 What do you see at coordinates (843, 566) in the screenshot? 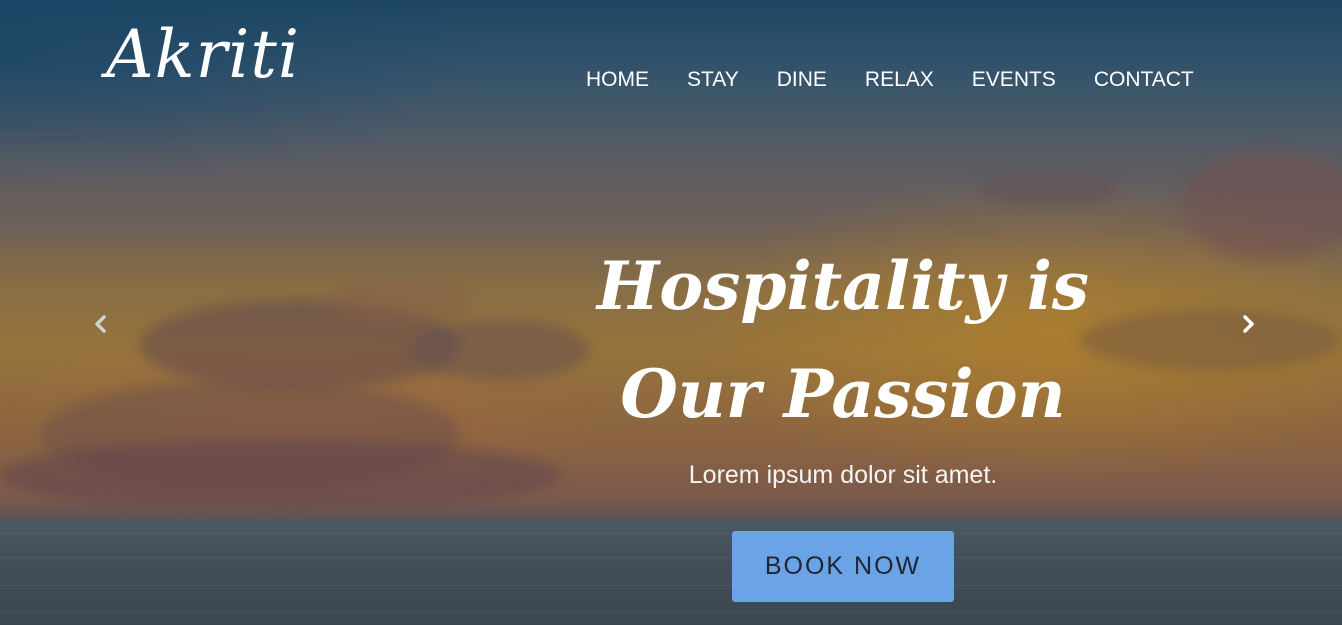
I see `book-now-button: BOOK NOW` at bounding box center [843, 566].